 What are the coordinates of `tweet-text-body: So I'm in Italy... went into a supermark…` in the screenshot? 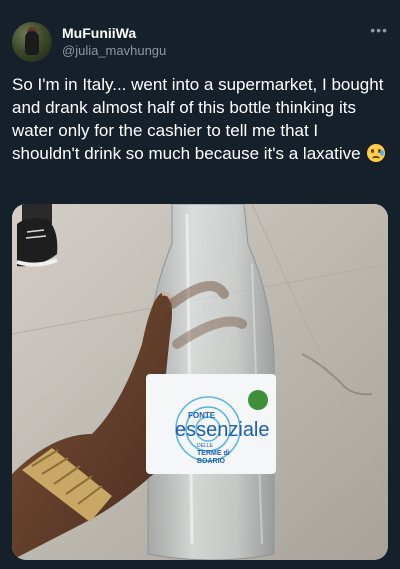 It's located at (198, 119).